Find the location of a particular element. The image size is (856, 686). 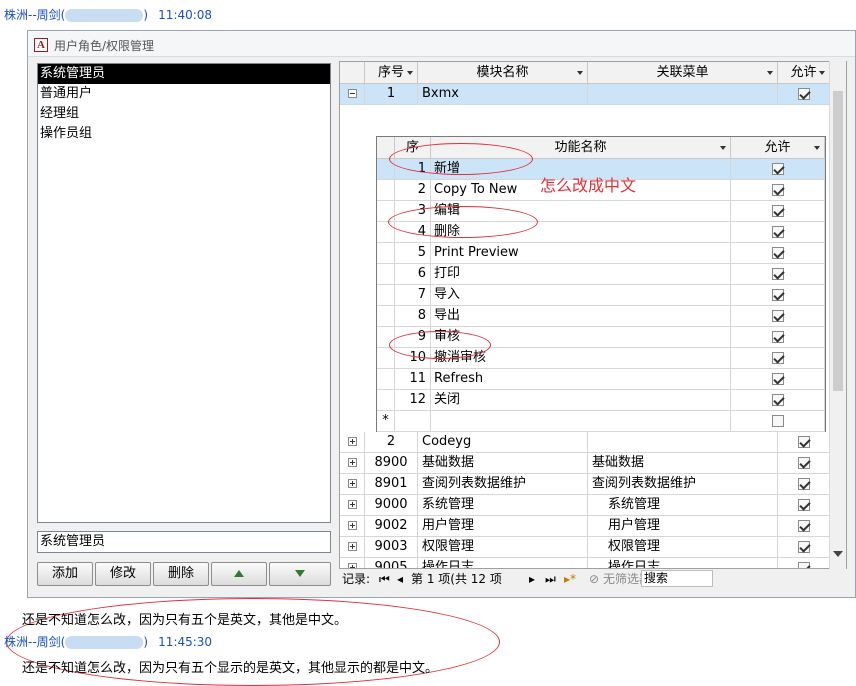

sub-row-seq: 12 is located at coordinates (413, 400).